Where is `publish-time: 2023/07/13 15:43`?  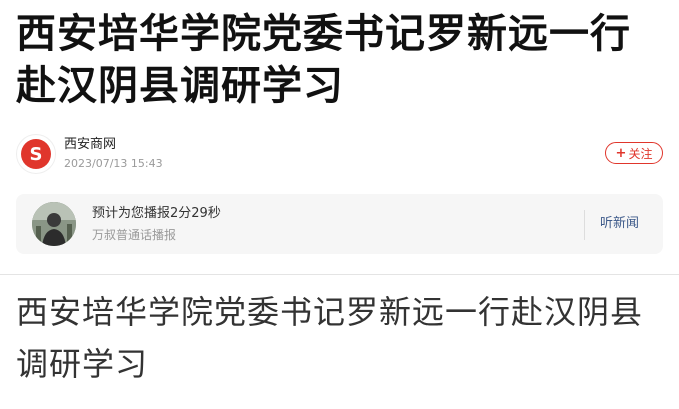 publish-time: 2023/07/13 15:43 is located at coordinates (113, 163).